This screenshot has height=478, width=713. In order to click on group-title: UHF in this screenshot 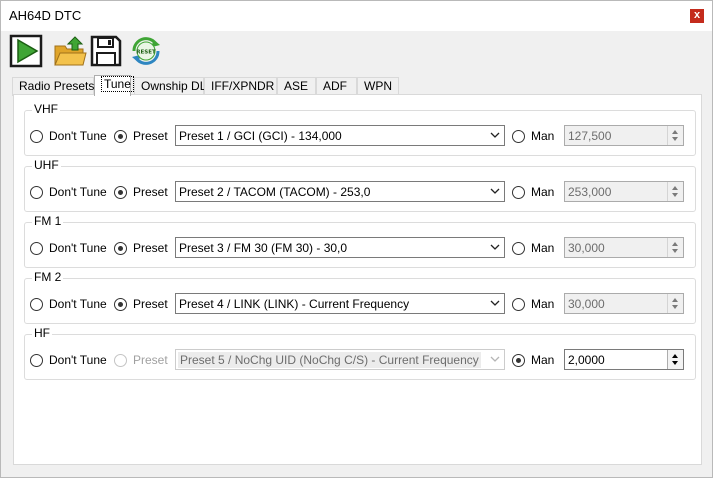, I will do `click(46, 165)`.